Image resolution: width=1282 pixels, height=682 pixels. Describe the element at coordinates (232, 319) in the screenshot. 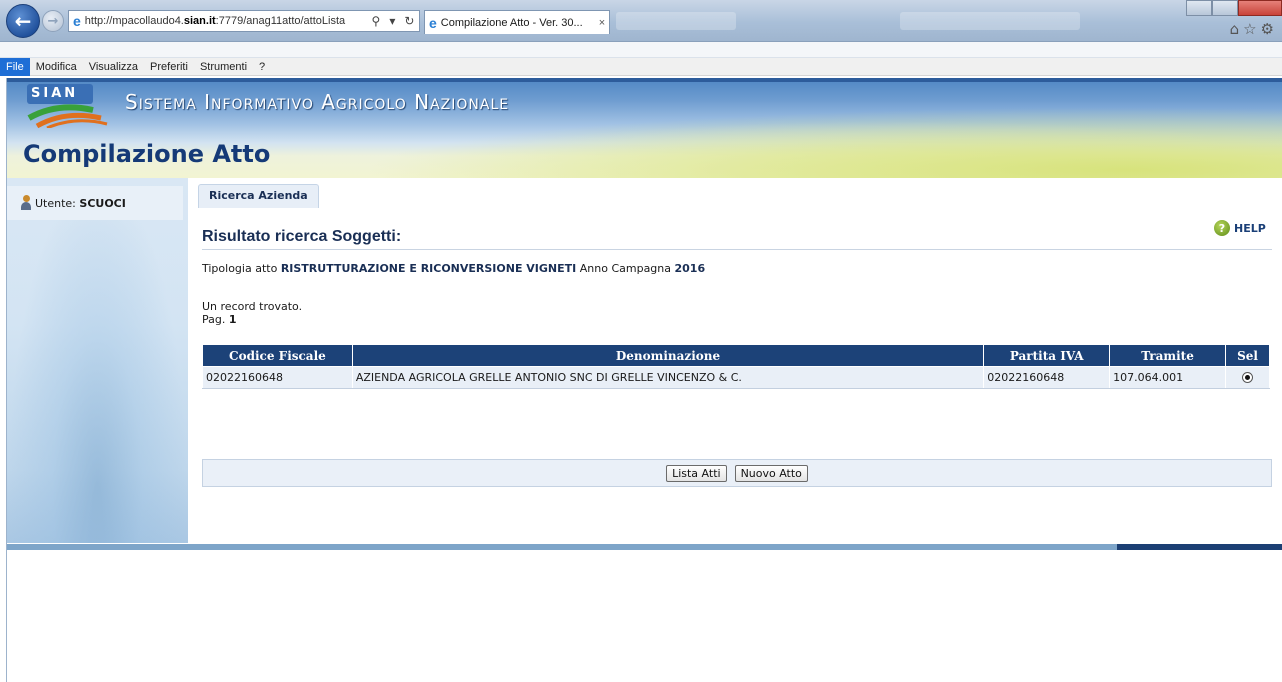

I see `page-number: 1` at that location.